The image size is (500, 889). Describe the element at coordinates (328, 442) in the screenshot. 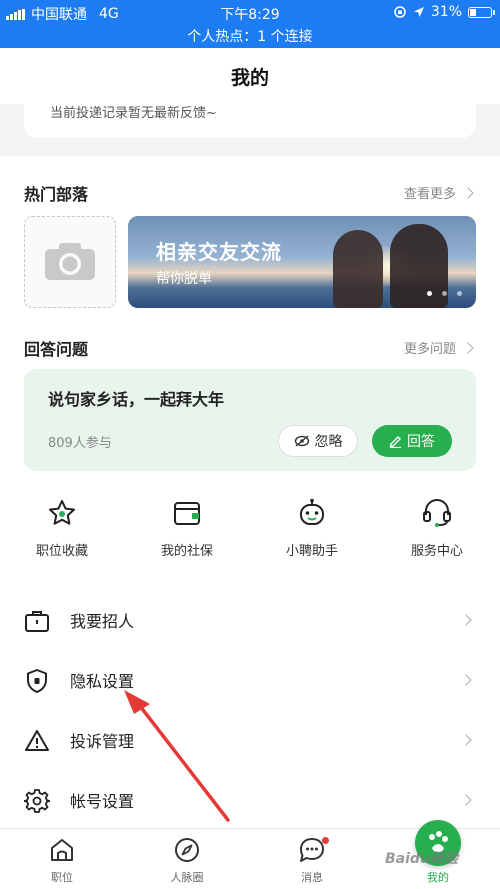

I see `ignore-label: 忽略` at that location.